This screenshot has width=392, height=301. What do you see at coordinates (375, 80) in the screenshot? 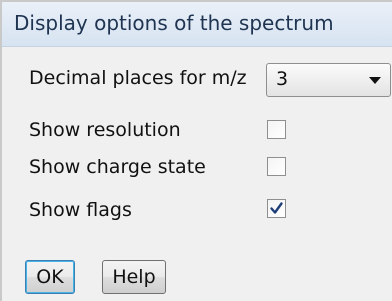
I see `chevron-down-icon` at bounding box center [375, 80].